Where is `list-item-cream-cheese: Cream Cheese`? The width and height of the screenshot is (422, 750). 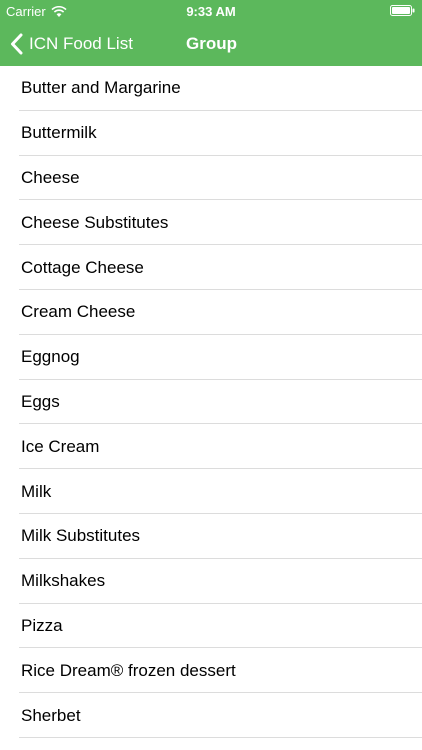 list-item-cream-cheese: Cream Cheese is located at coordinates (211, 312).